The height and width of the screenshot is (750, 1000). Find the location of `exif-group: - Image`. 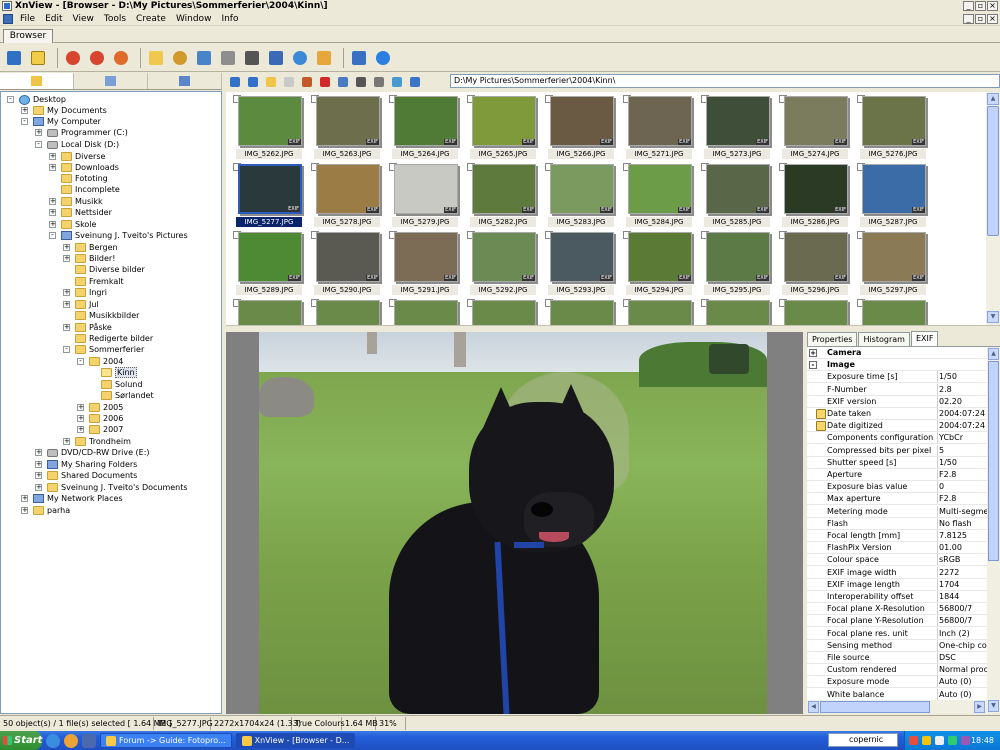

exif-group: - Image is located at coordinates (897, 365).